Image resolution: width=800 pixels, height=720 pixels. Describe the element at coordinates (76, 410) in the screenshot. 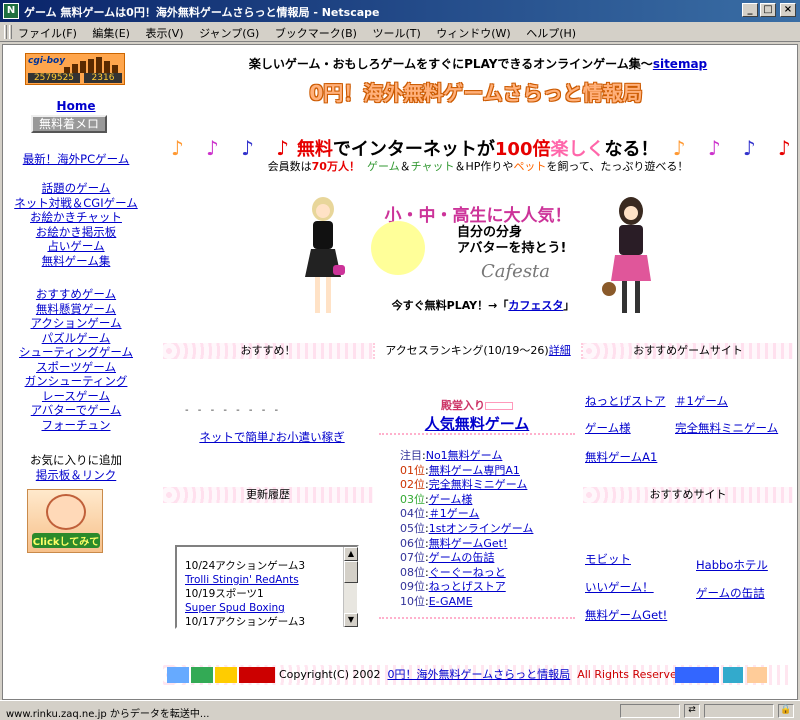

I see `sidebar-item-avatar: アバターでゲーム` at that location.